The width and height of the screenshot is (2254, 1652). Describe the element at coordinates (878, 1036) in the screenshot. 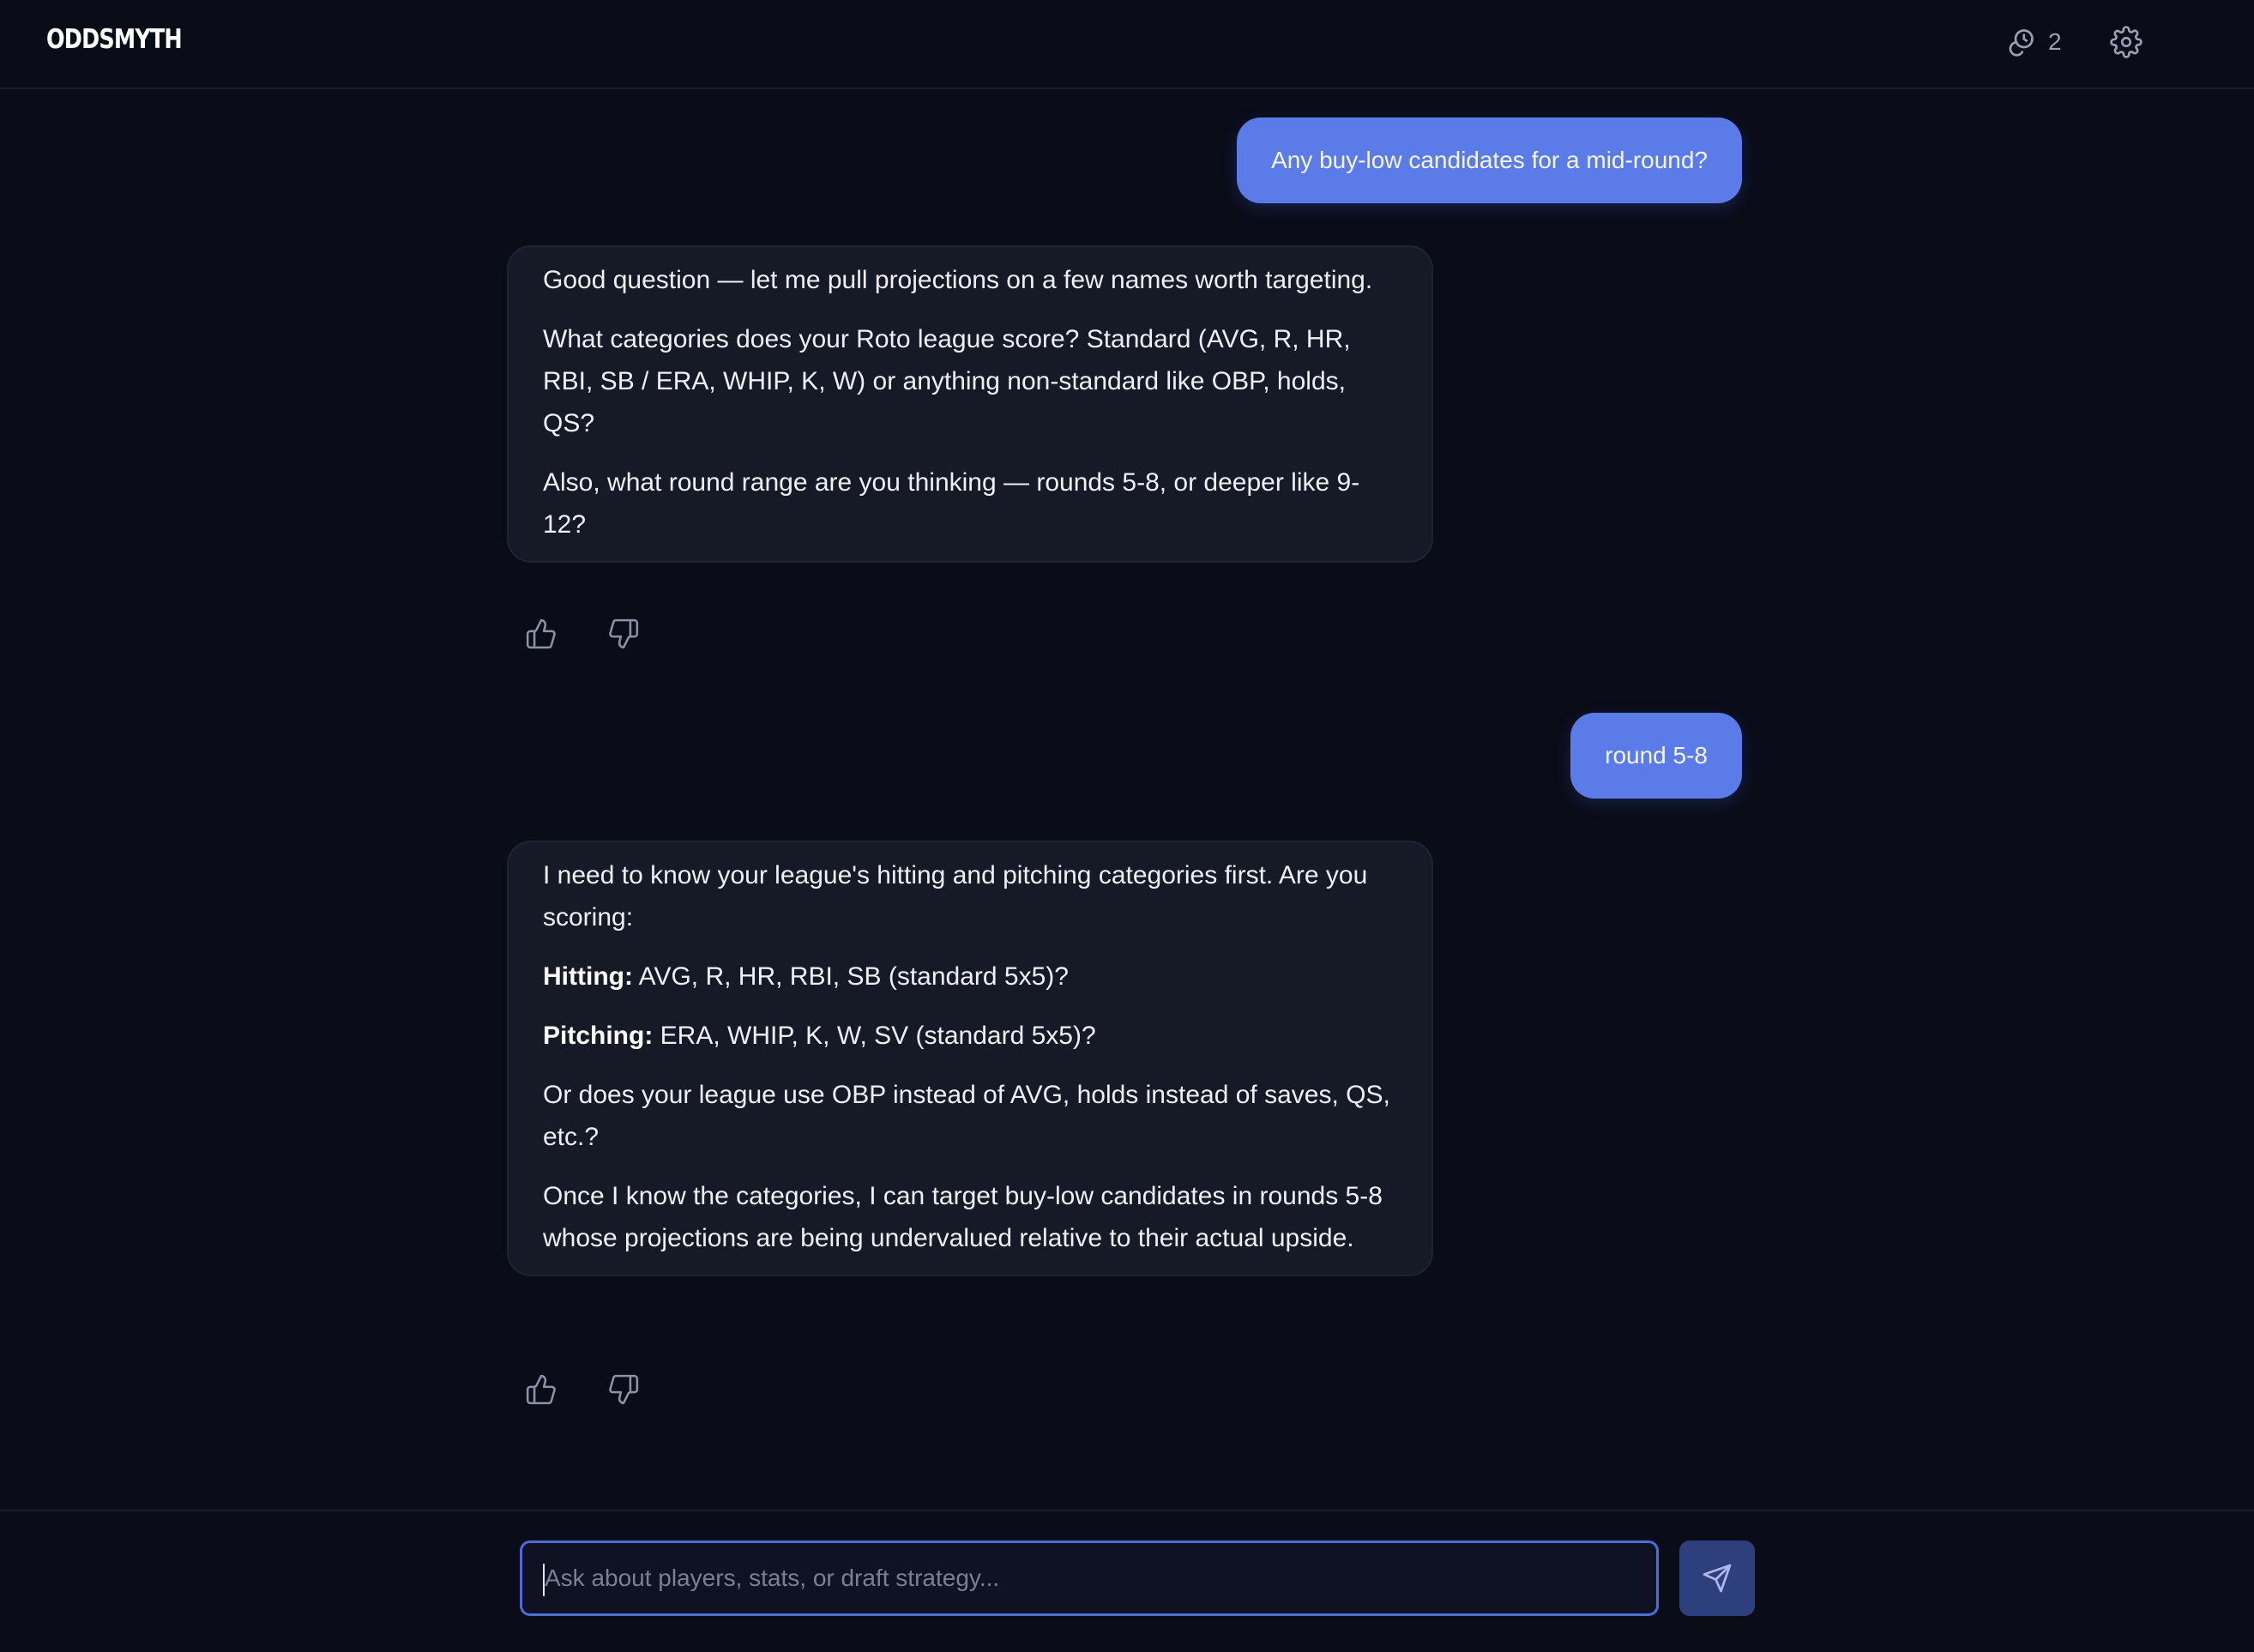

I see `pitching-categories: ERA, WHIP, K, W, SV (standard 5x5)?` at that location.